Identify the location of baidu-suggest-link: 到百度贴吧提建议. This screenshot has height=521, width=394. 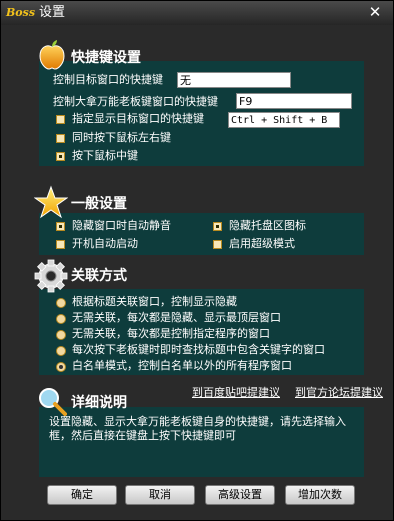
(236, 393).